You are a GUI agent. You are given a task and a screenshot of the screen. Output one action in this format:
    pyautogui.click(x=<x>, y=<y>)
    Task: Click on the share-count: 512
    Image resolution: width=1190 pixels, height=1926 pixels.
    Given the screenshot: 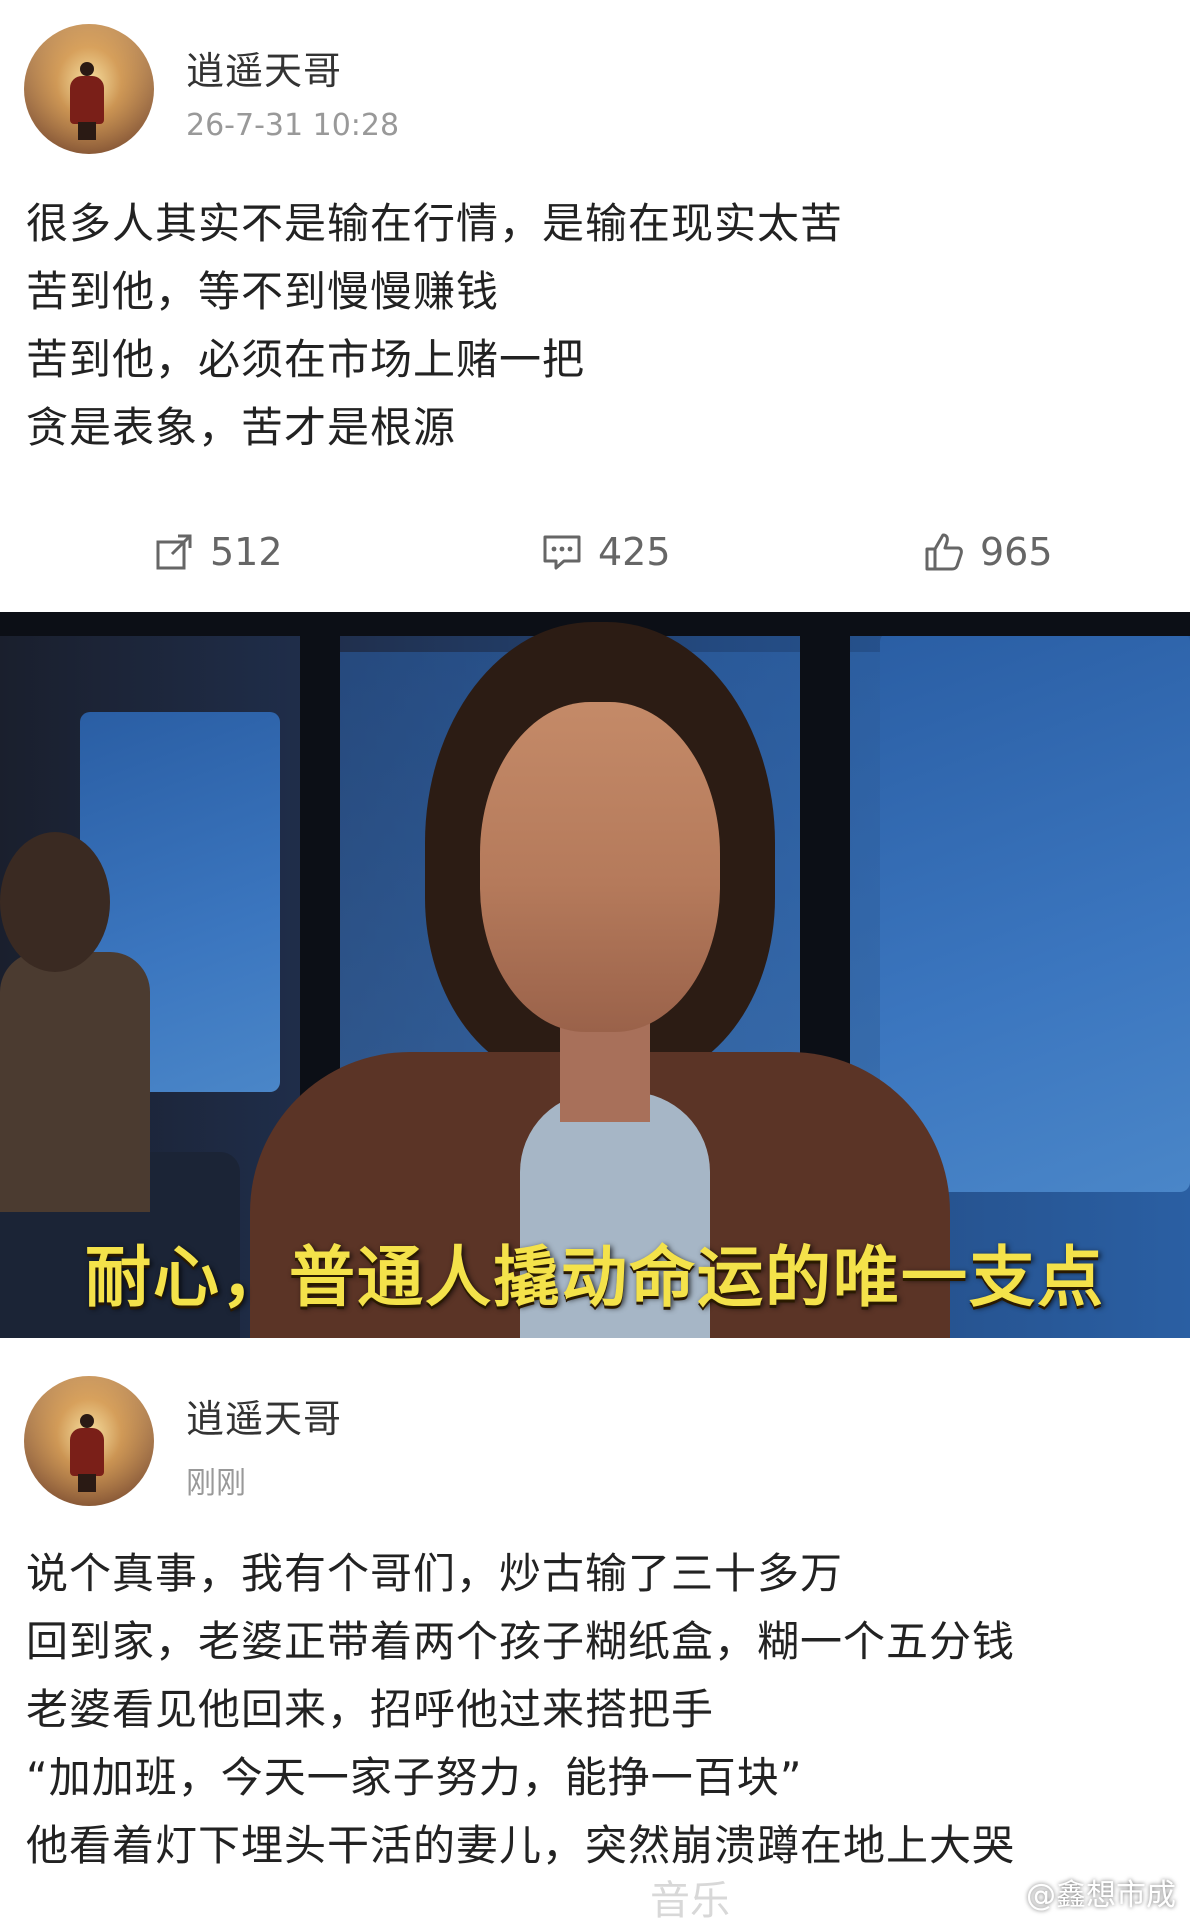 What is the action you would take?
    pyautogui.click(x=246, y=552)
    